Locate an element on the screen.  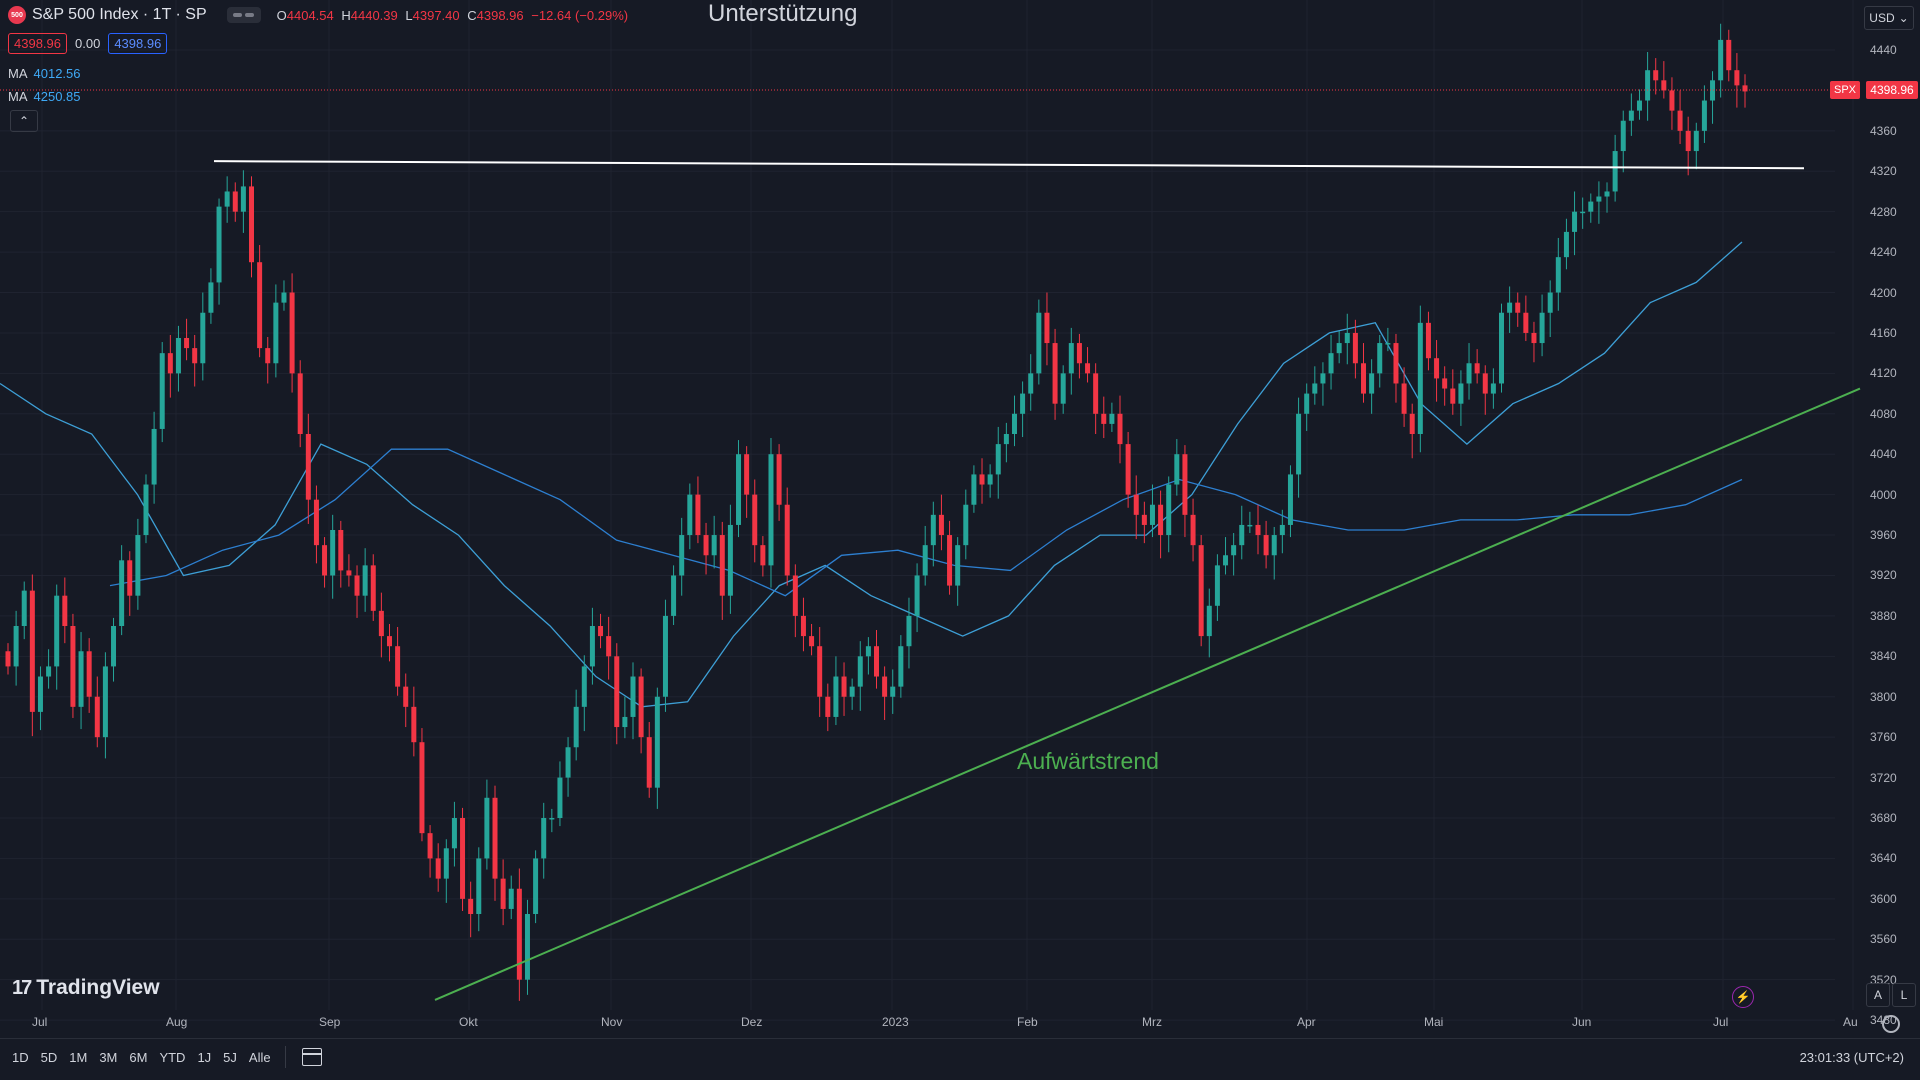
tradingview-logo: 17 TradingView is located at coordinates (86, 988).